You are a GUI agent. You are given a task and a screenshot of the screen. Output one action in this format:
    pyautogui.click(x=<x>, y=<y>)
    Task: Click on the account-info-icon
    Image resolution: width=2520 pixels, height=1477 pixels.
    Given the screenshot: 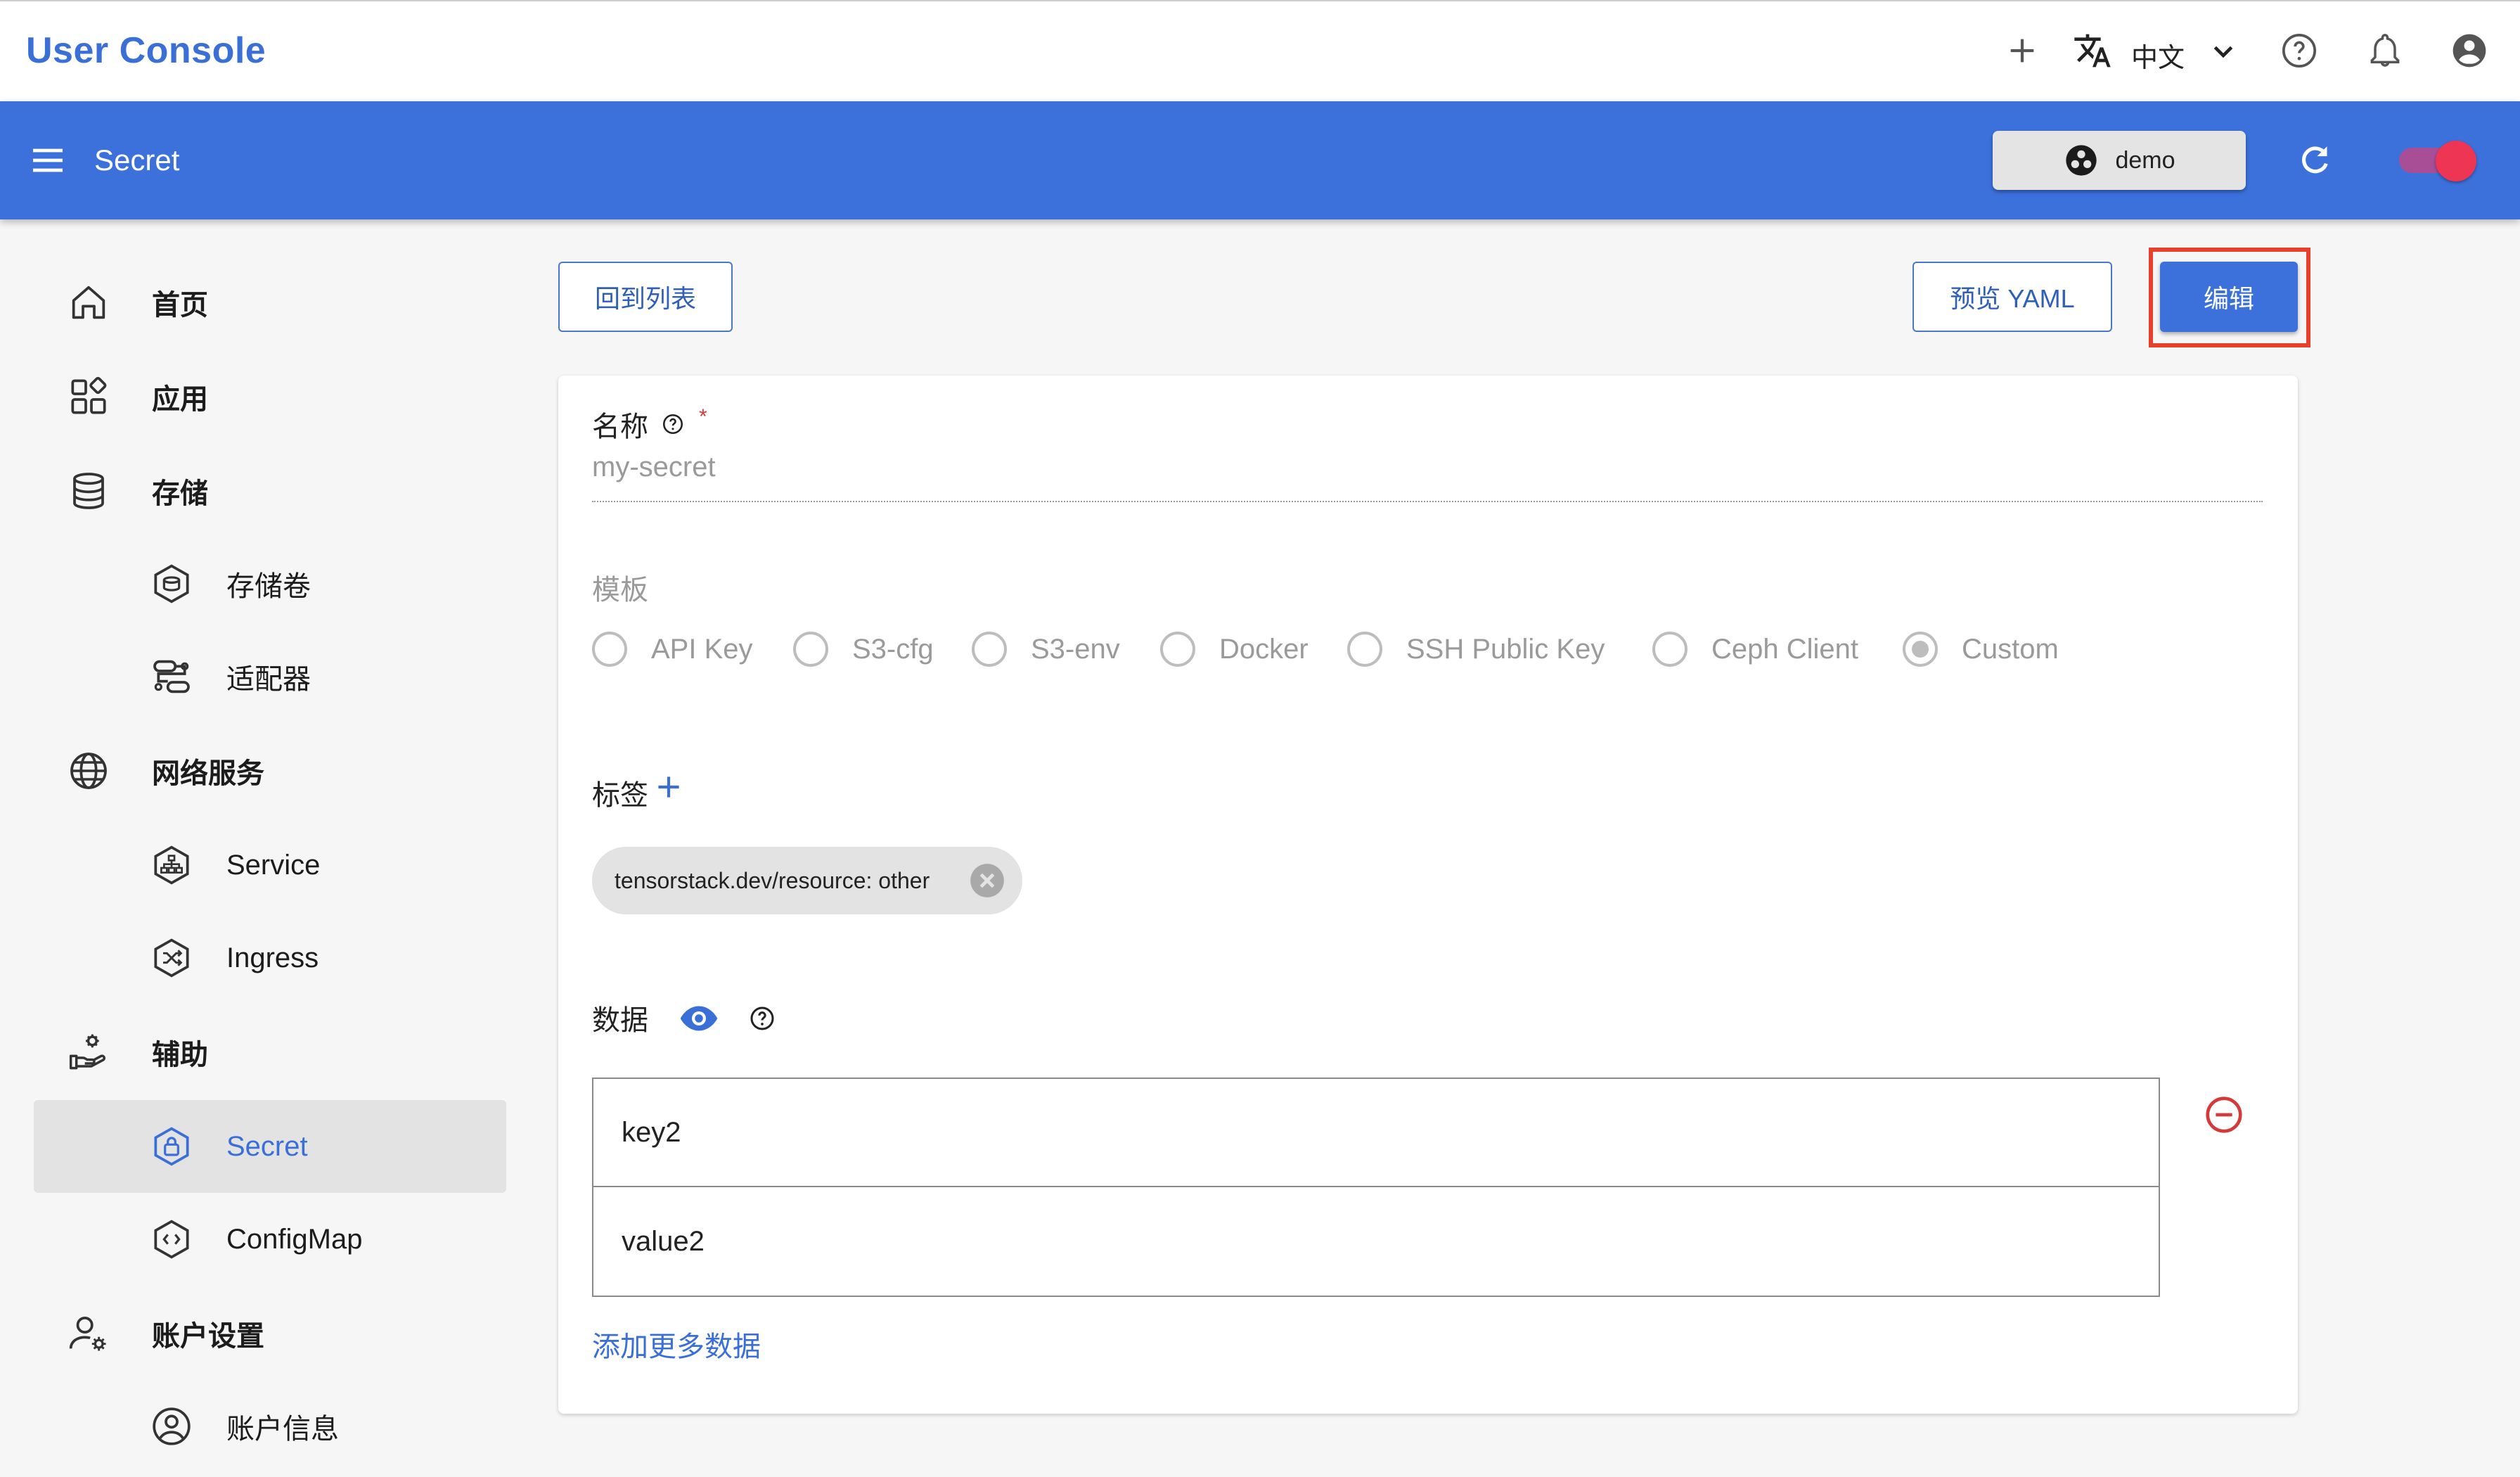 What is the action you would take?
    pyautogui.click(x=171, y=1426)
    